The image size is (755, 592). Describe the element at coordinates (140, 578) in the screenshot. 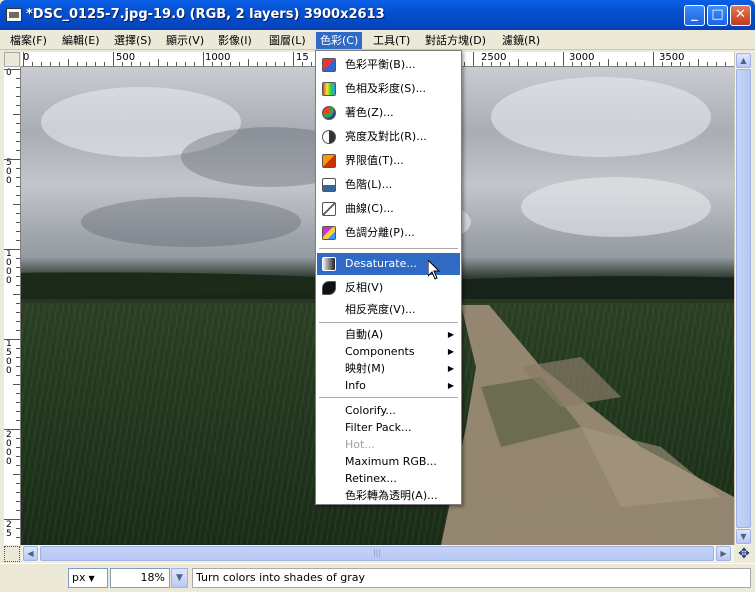

I see `zoom-input: 18%` at that location.